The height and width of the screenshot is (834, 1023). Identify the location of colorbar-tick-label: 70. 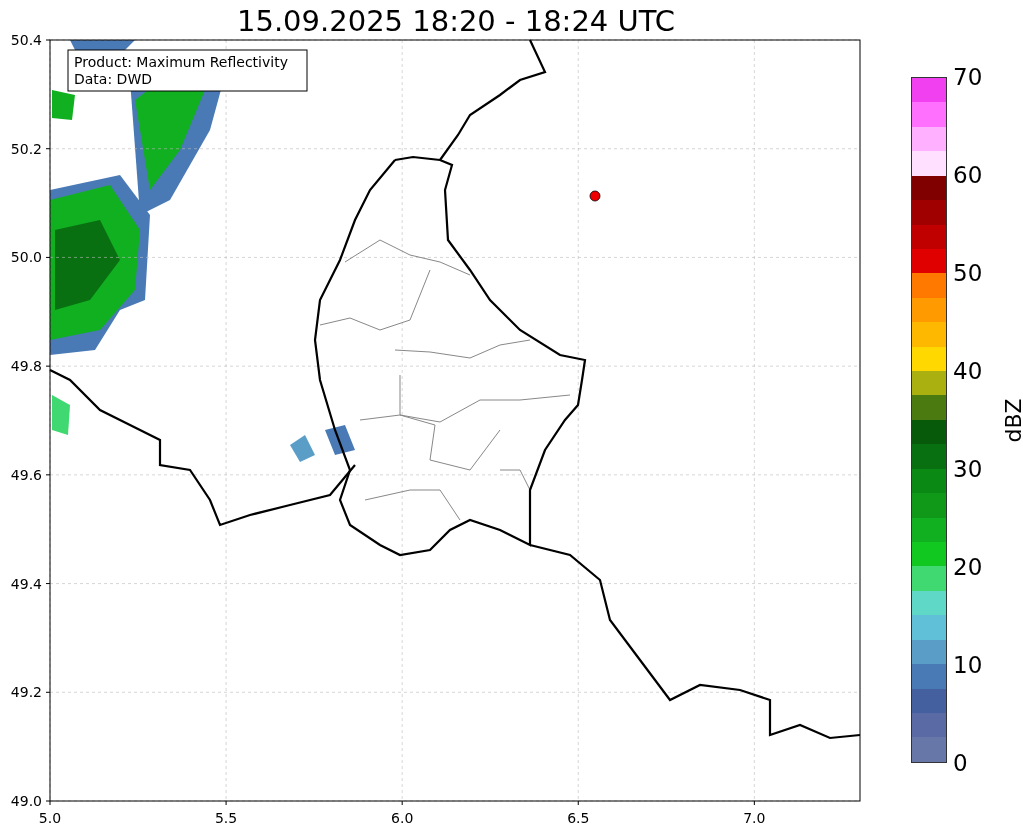
(968, 77).